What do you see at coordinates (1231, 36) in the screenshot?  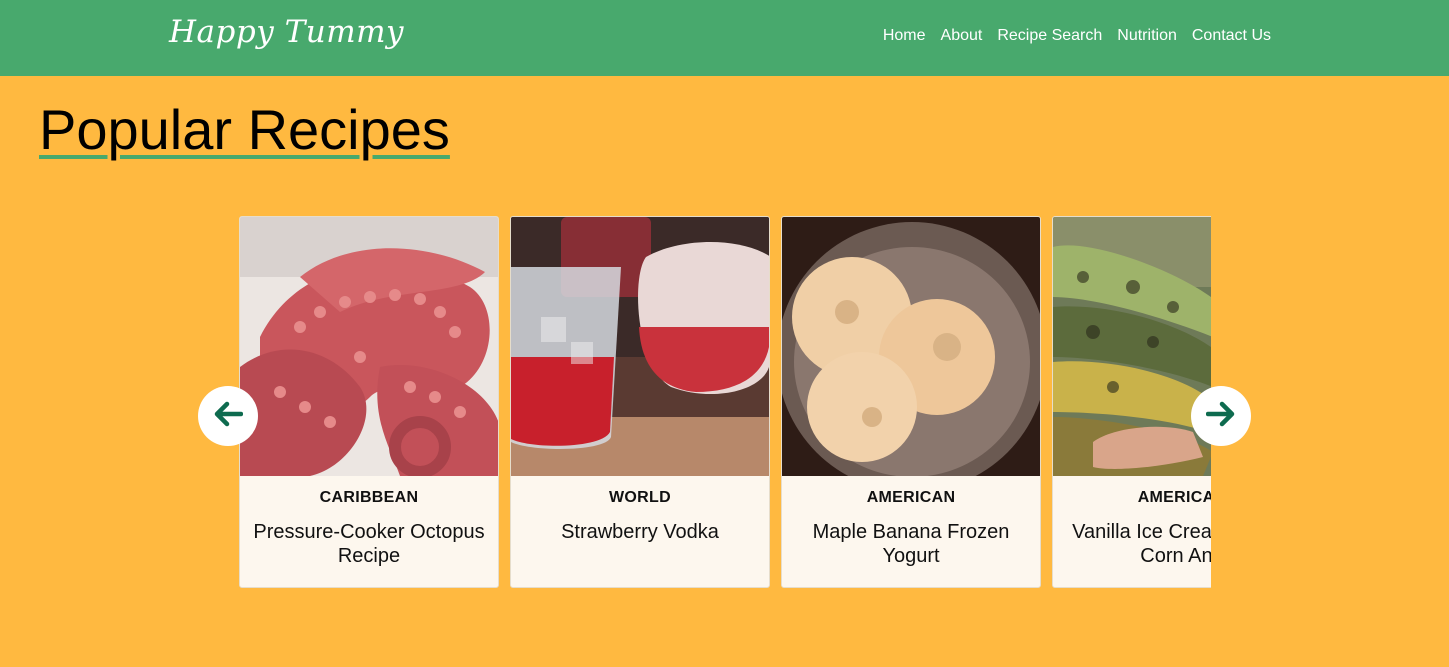 I see `nav-link-contact-us: Contact Us` at bounding box center [1231, 36].